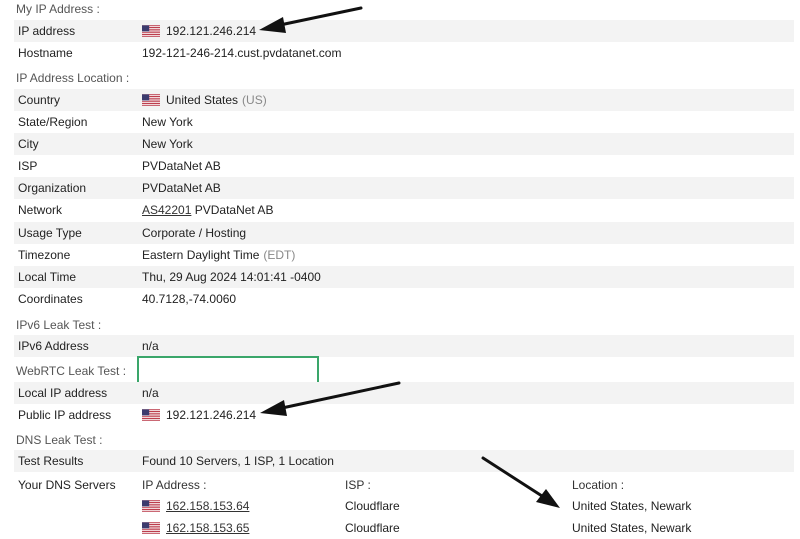  What do you see at coordinates (167, 122) in the screenshot?
I see `state-value: New York` at bounding box center [167, 122].